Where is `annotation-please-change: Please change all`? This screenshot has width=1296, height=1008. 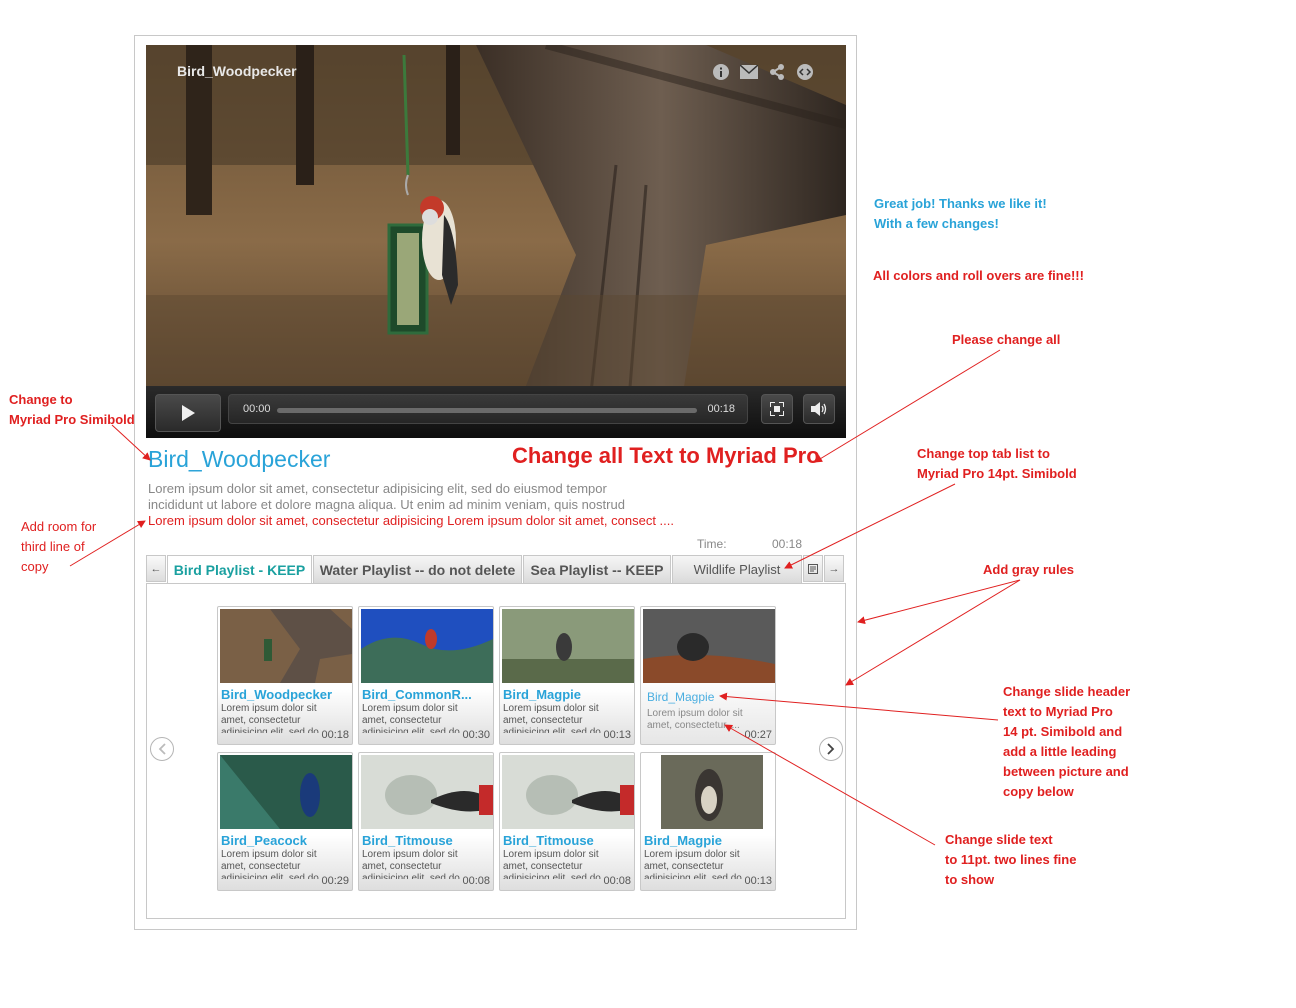
annotation-please-change: Please change all is located at coordinates (1006, 339).